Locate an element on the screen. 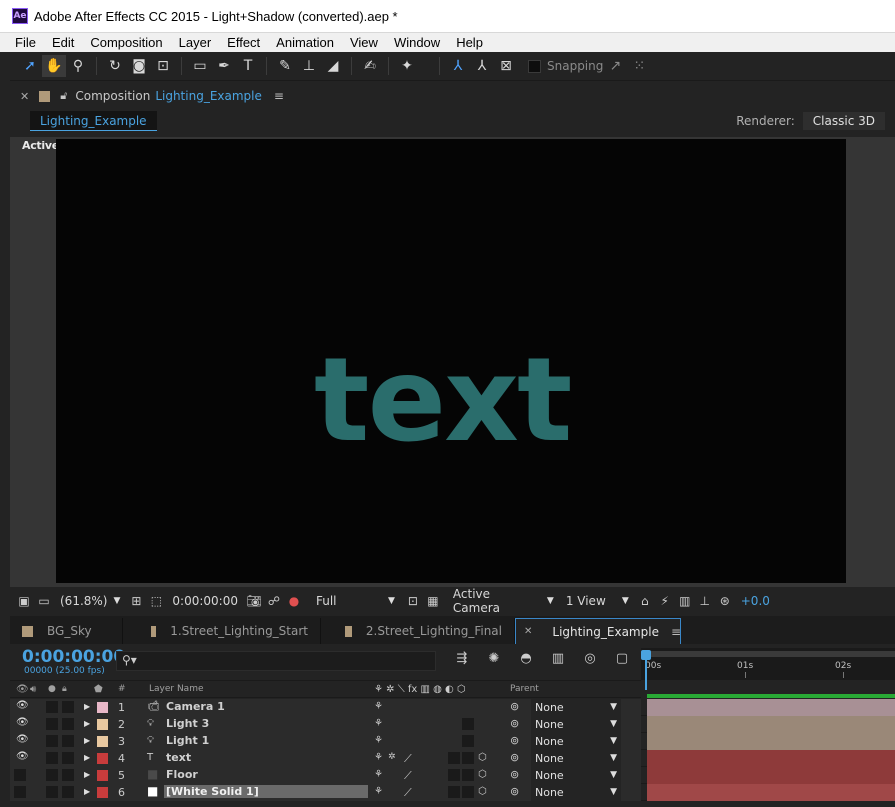  viewer-text-layer: text is located at coordinates (443, 401).